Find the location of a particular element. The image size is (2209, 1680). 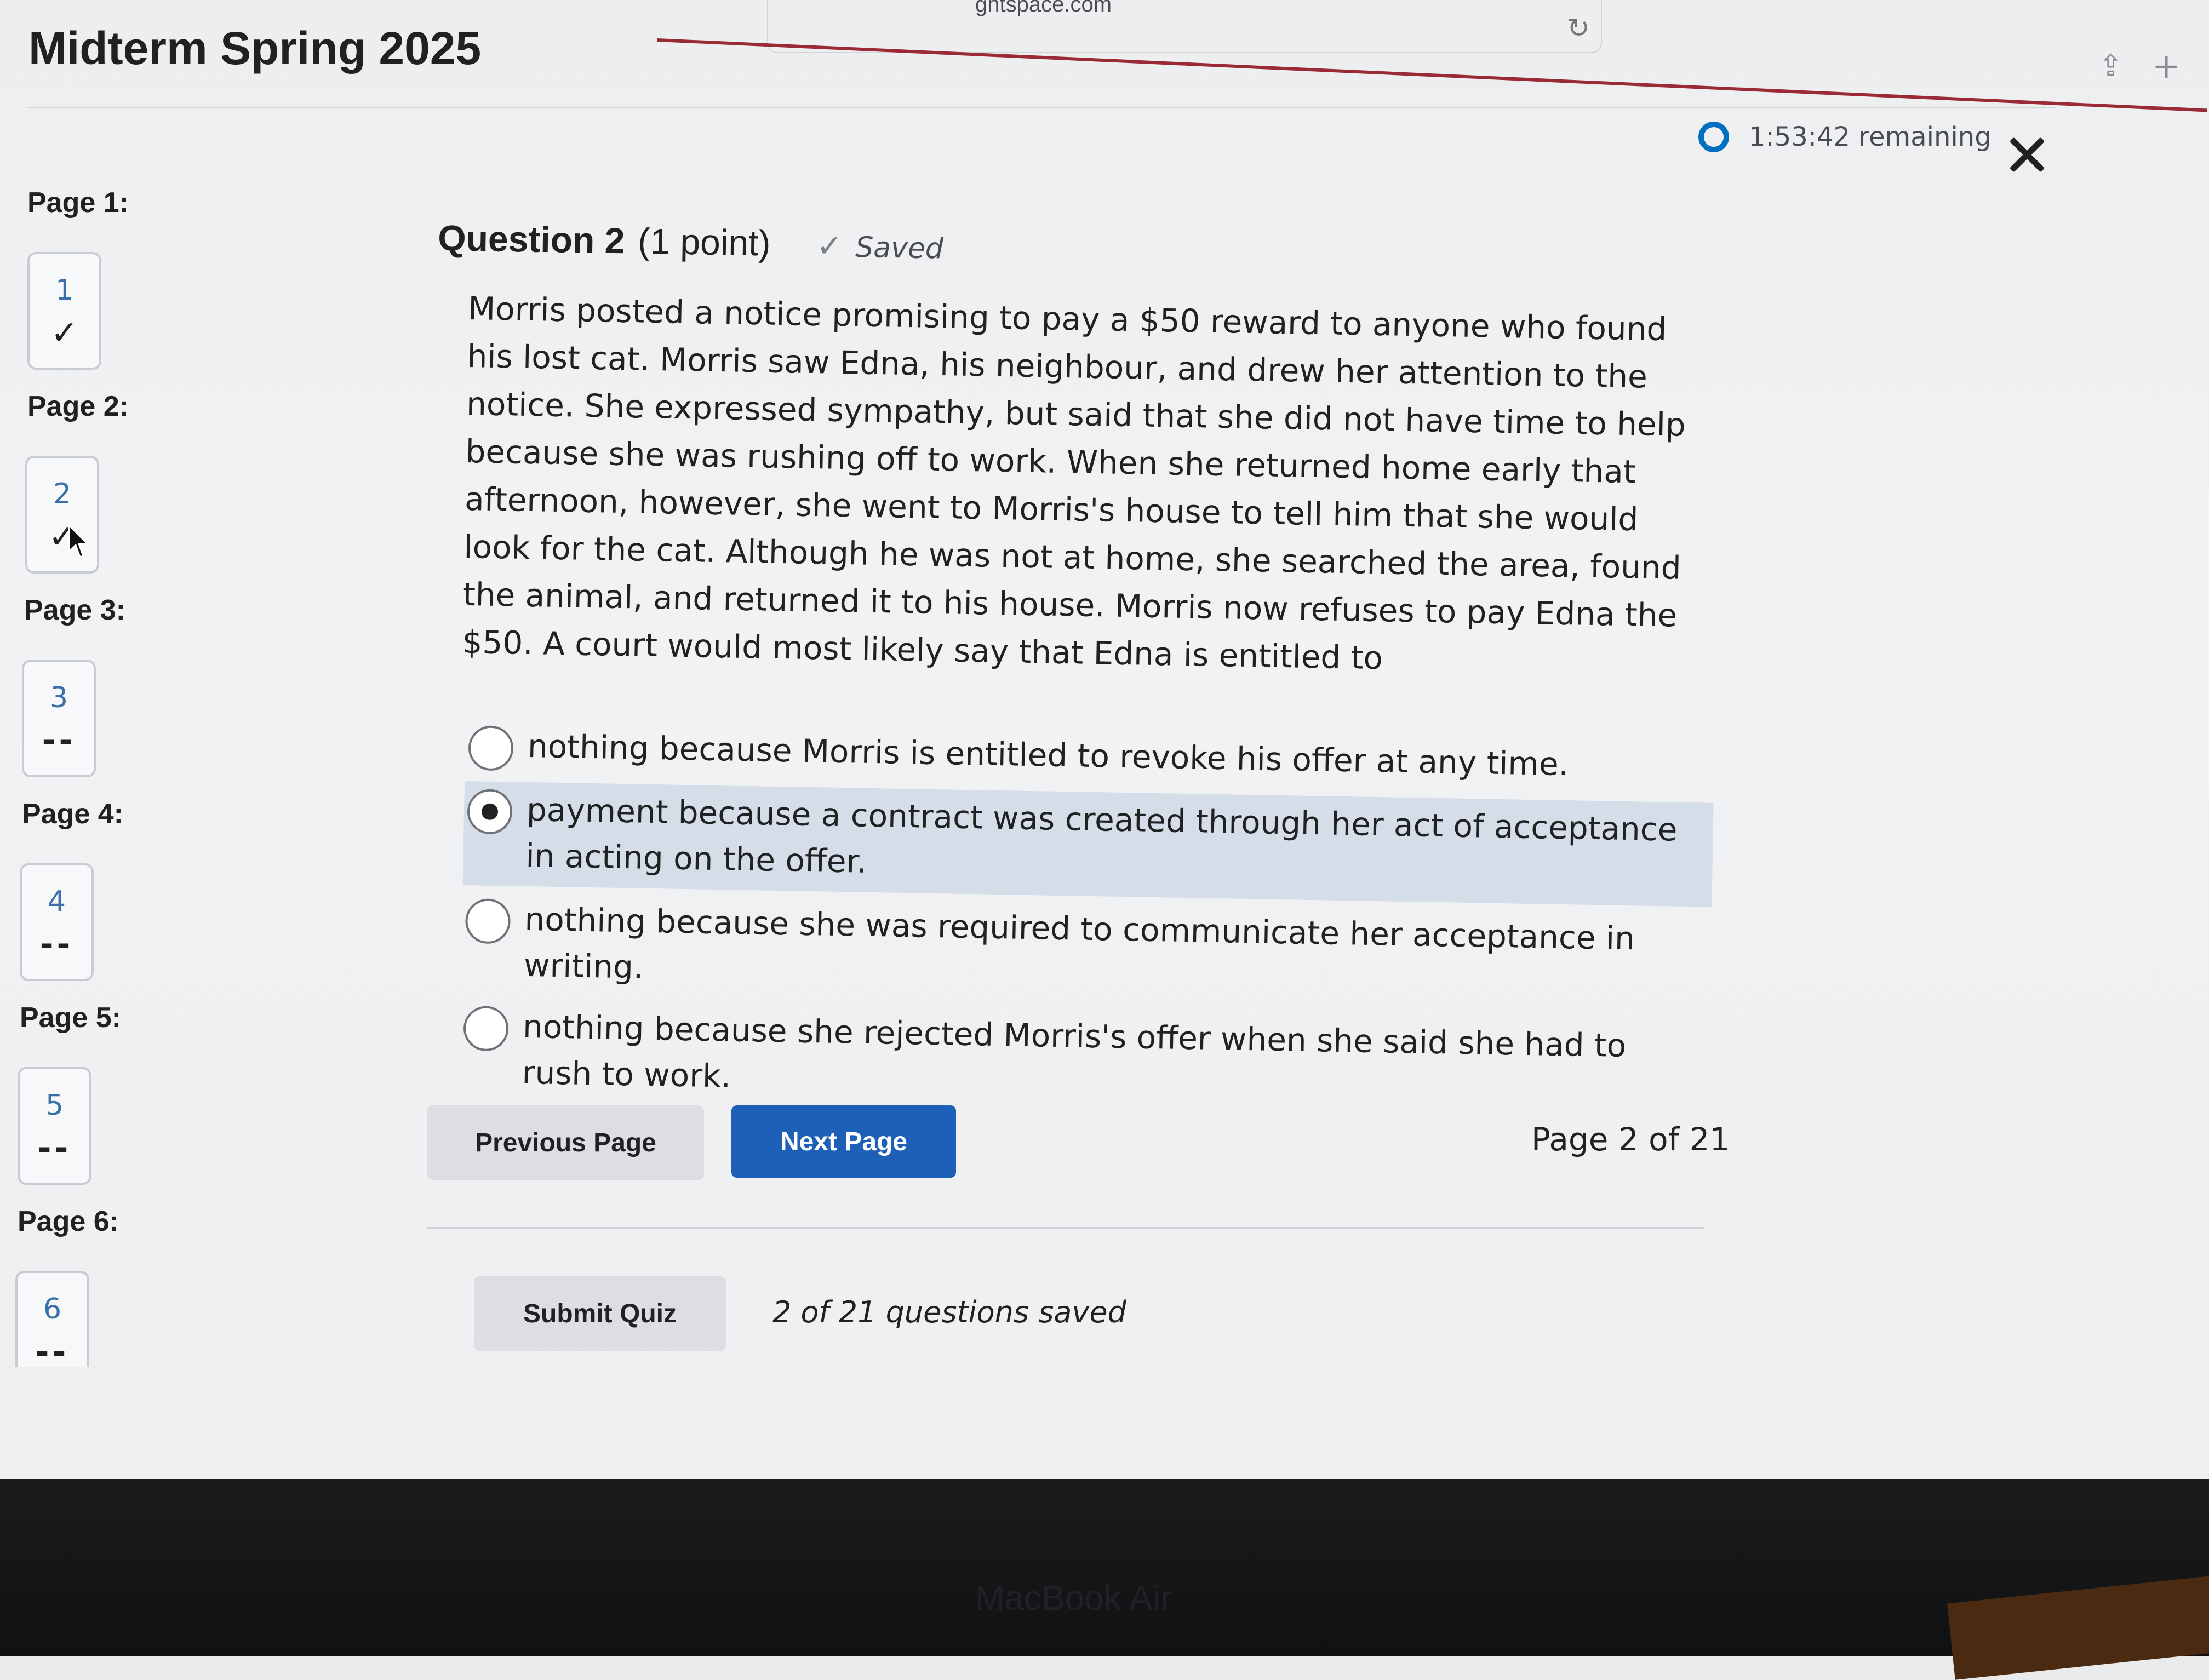

question-tile-4: 4 -- is located at coordinates (57, 922).